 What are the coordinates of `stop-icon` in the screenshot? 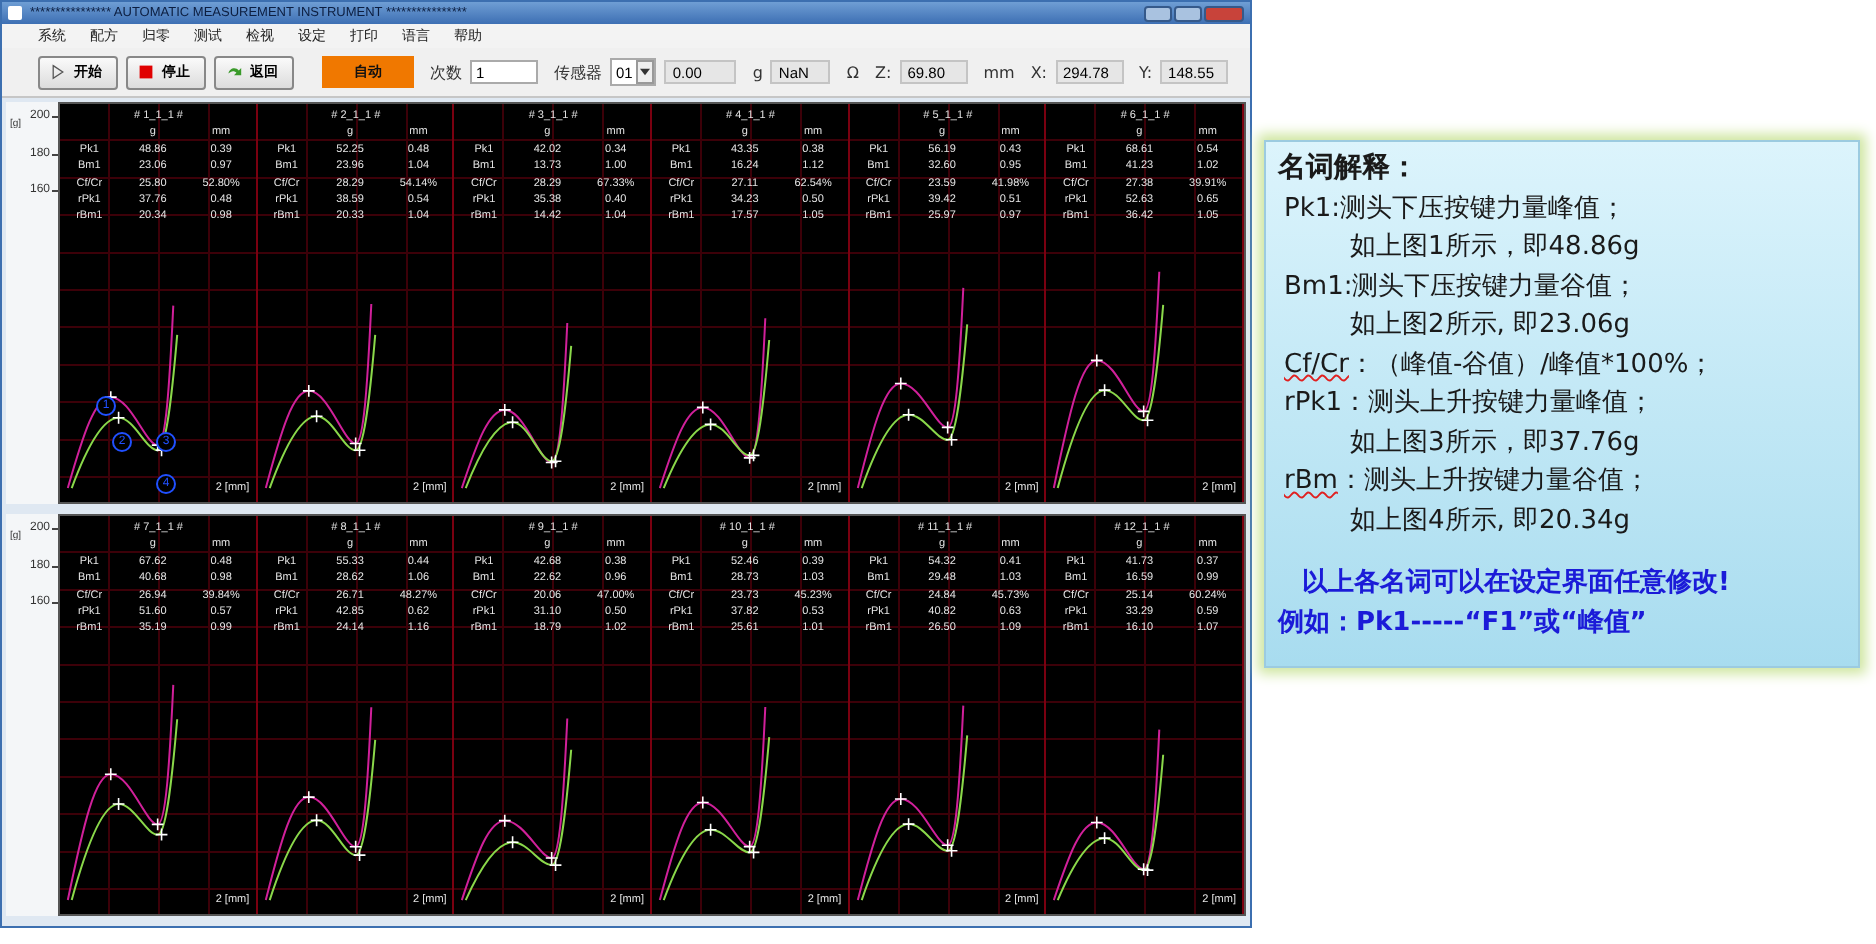 It's located at (146, 72).